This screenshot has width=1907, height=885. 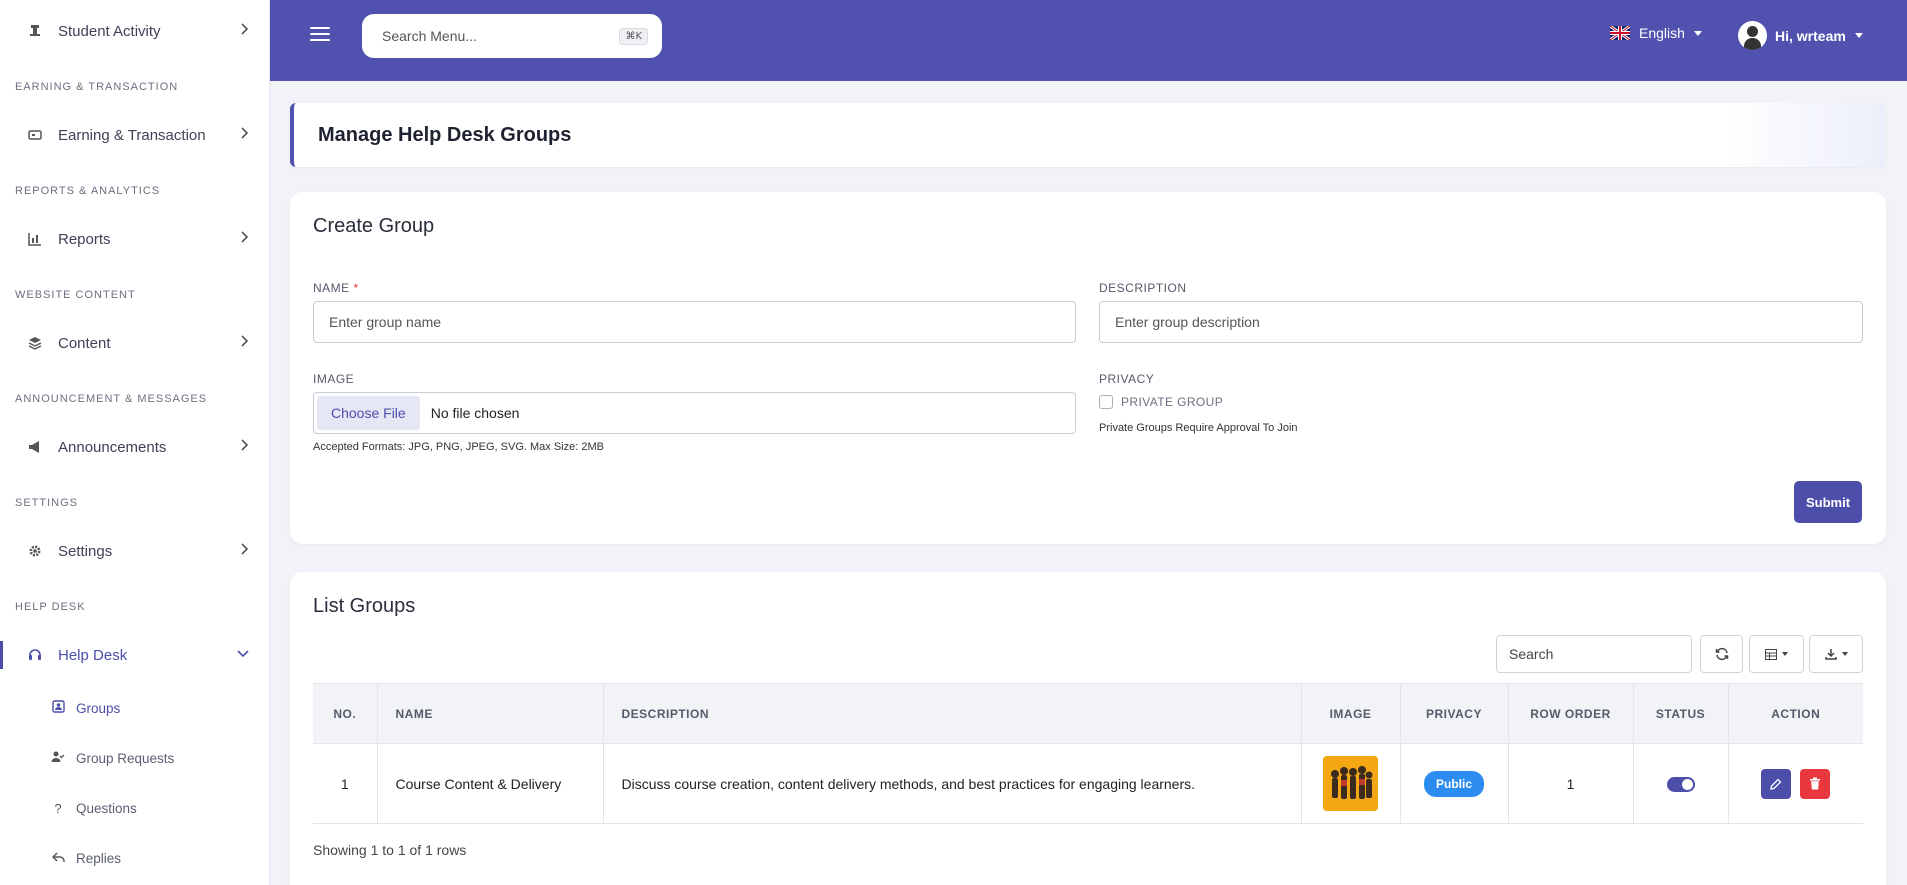 I want to click on edit-icon, so click(x=1776, y=784).